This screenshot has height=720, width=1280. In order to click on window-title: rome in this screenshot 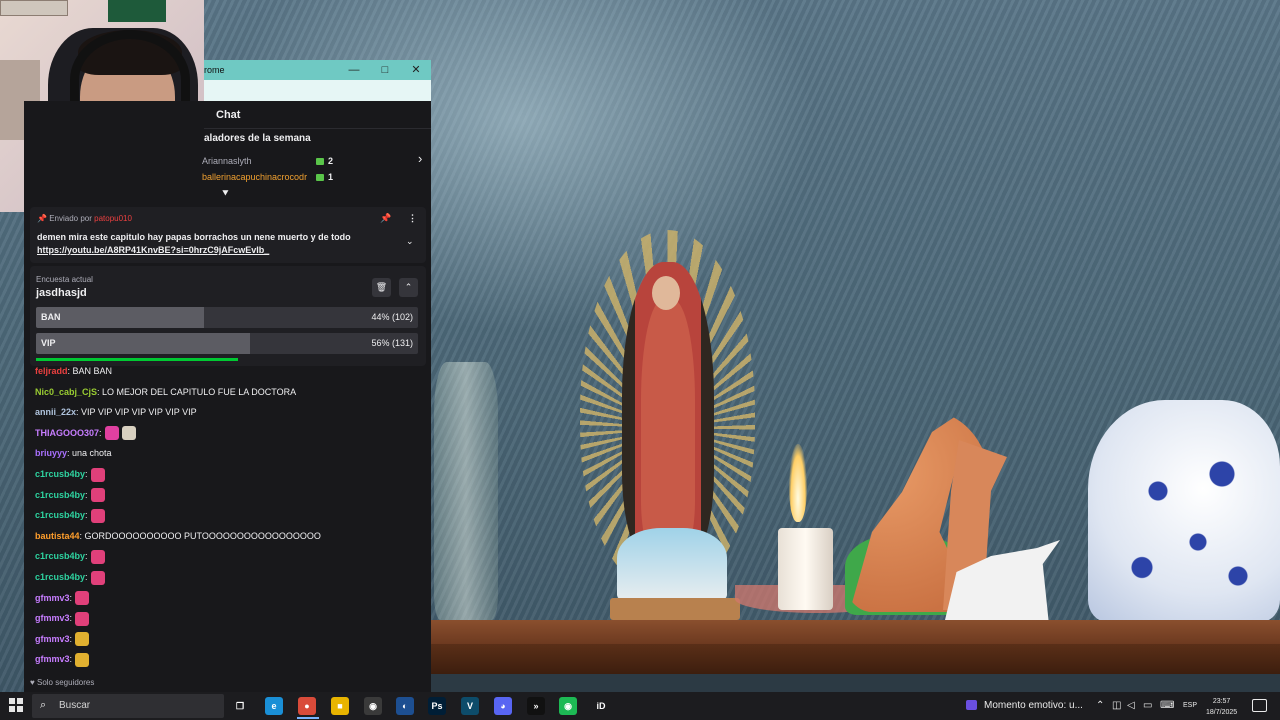, I will do `click(214, 70)`.